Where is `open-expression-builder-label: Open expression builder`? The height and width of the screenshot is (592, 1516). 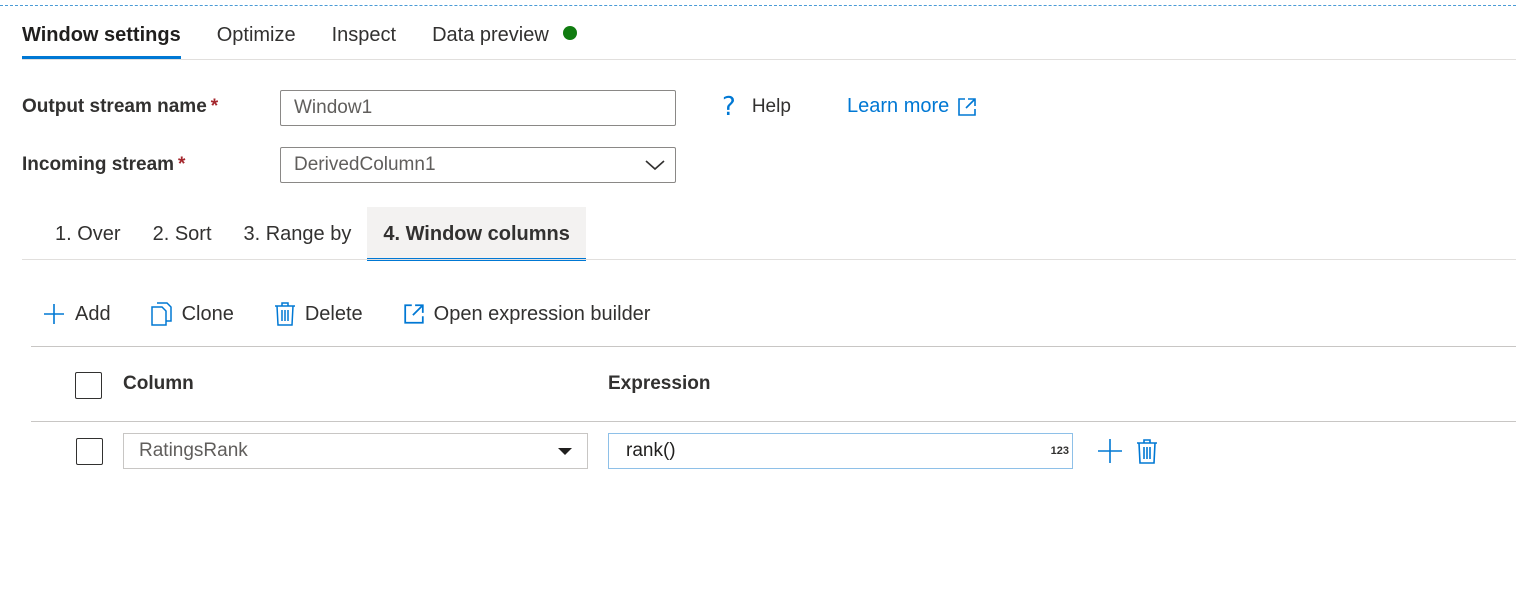
open-expression-builder-label: Open expression builder is located at coordinates (542, 313).